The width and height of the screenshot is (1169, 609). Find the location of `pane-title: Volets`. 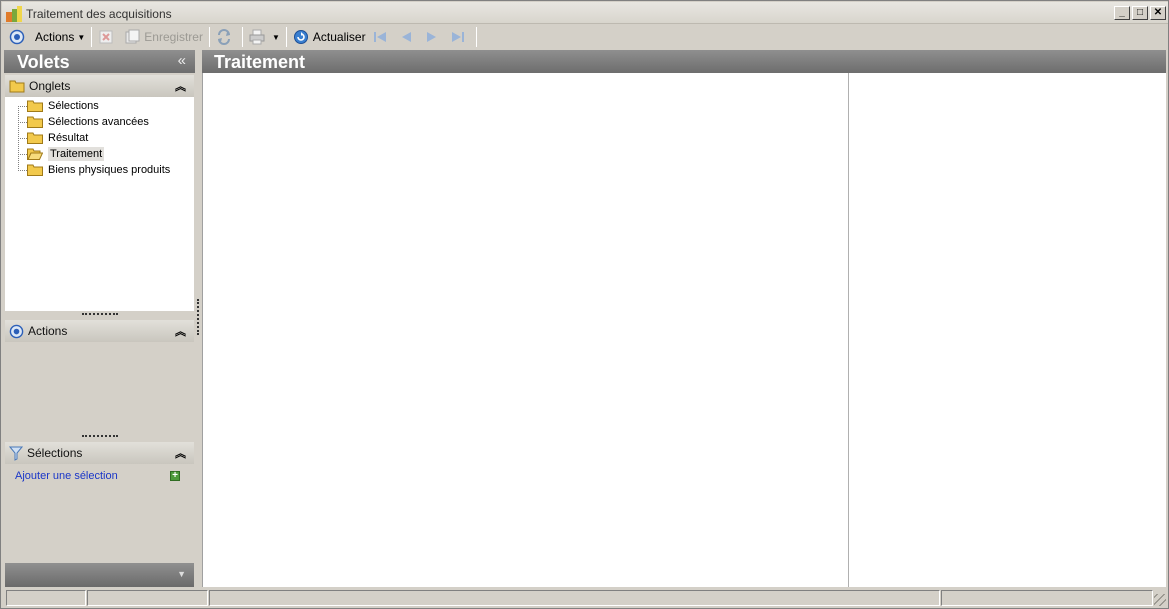

pane-title: Volets is located at coordinates (43, 62).